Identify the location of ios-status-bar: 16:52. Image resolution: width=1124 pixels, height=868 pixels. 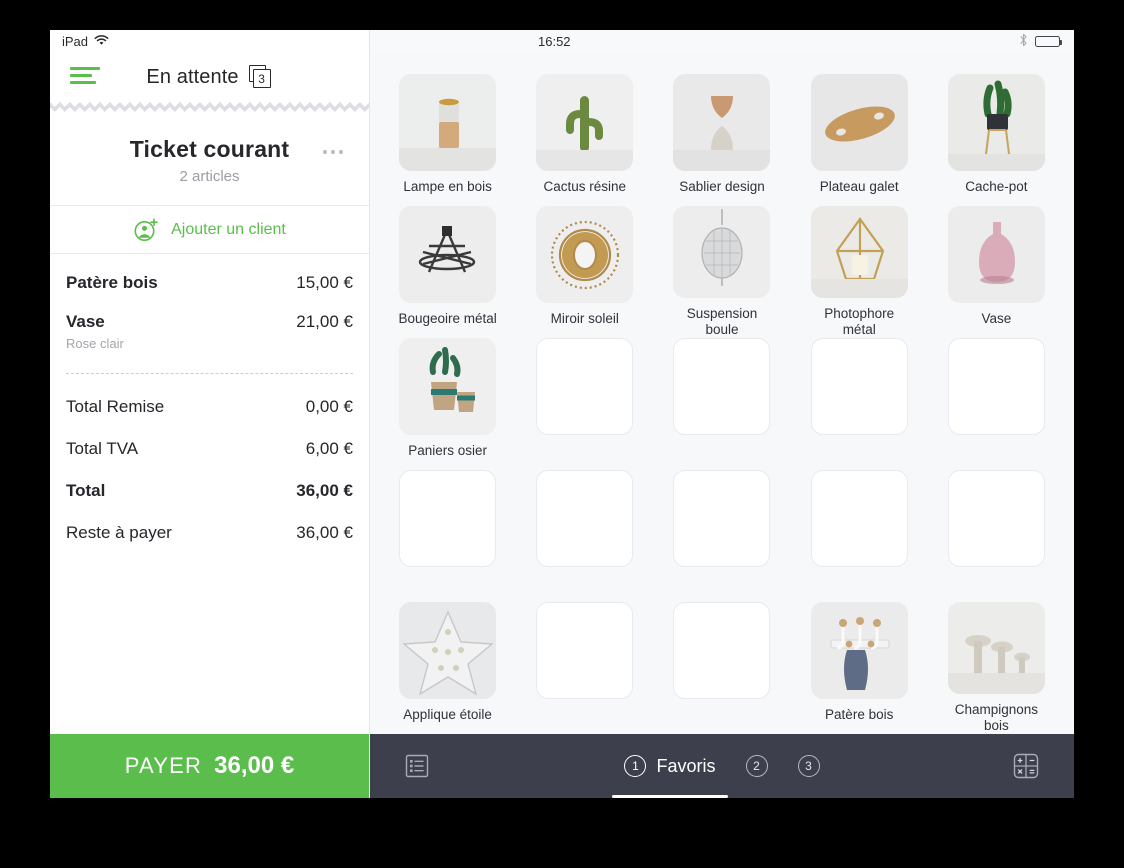
(722, 41).